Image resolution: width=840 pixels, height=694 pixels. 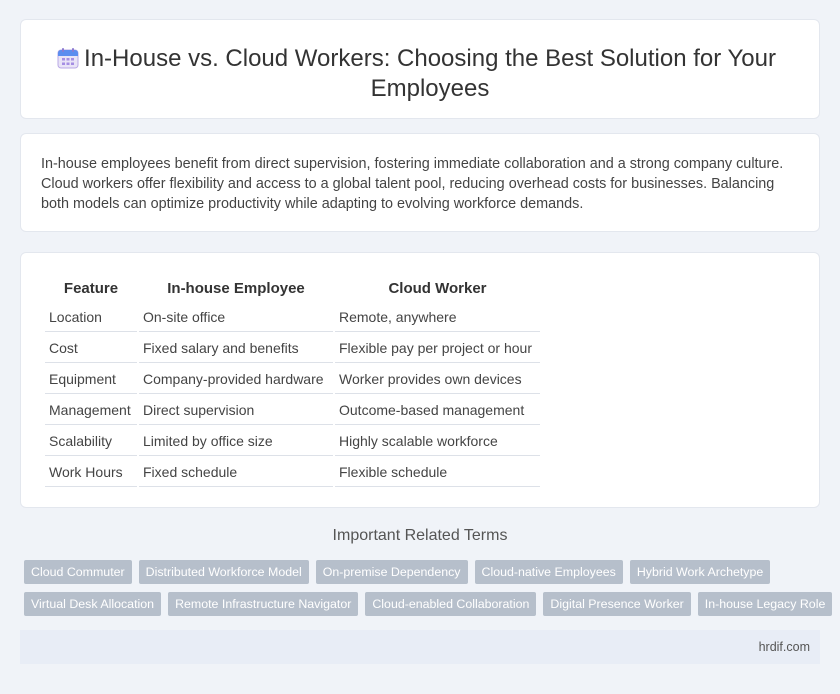 What do you see at coordinates (765, 604) in the screenshot?
I see `tag-in-house-legacy-role: In-house Legacy Role` at bounding box center [765, 604].